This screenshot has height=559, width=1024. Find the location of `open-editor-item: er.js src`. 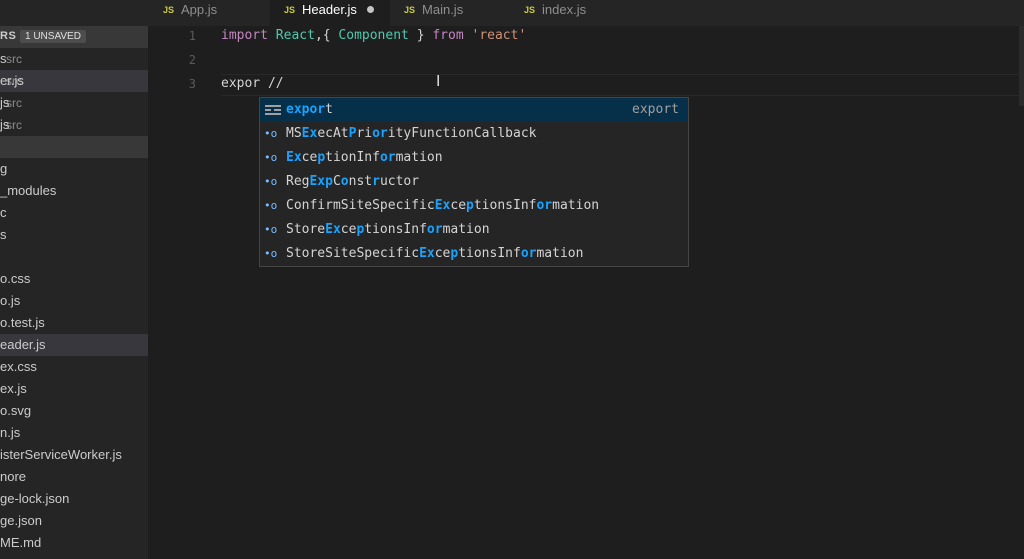

open-editor-item: er.js src is located at coordinates (74, 81).